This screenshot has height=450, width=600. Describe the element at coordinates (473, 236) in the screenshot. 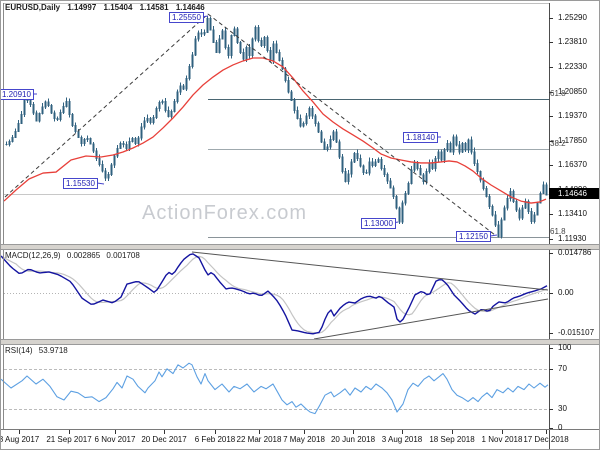

I see `price-callout: 1.12150` at that location.